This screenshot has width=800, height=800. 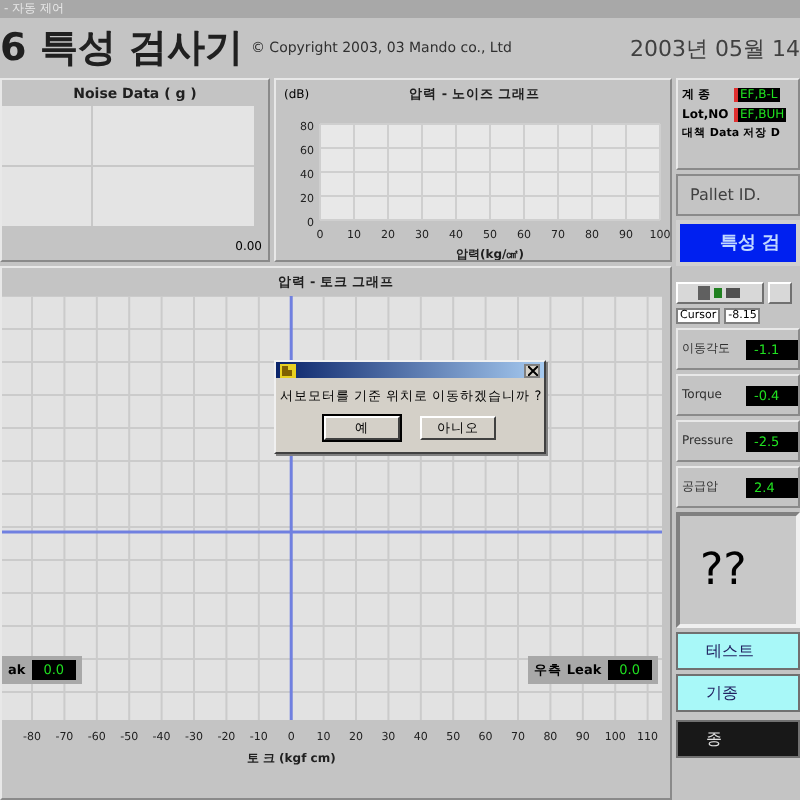 What do you see at coordinates (738, 693) in the screenshot?
I see `action-button: 기종` at bounding box center [738, 693].